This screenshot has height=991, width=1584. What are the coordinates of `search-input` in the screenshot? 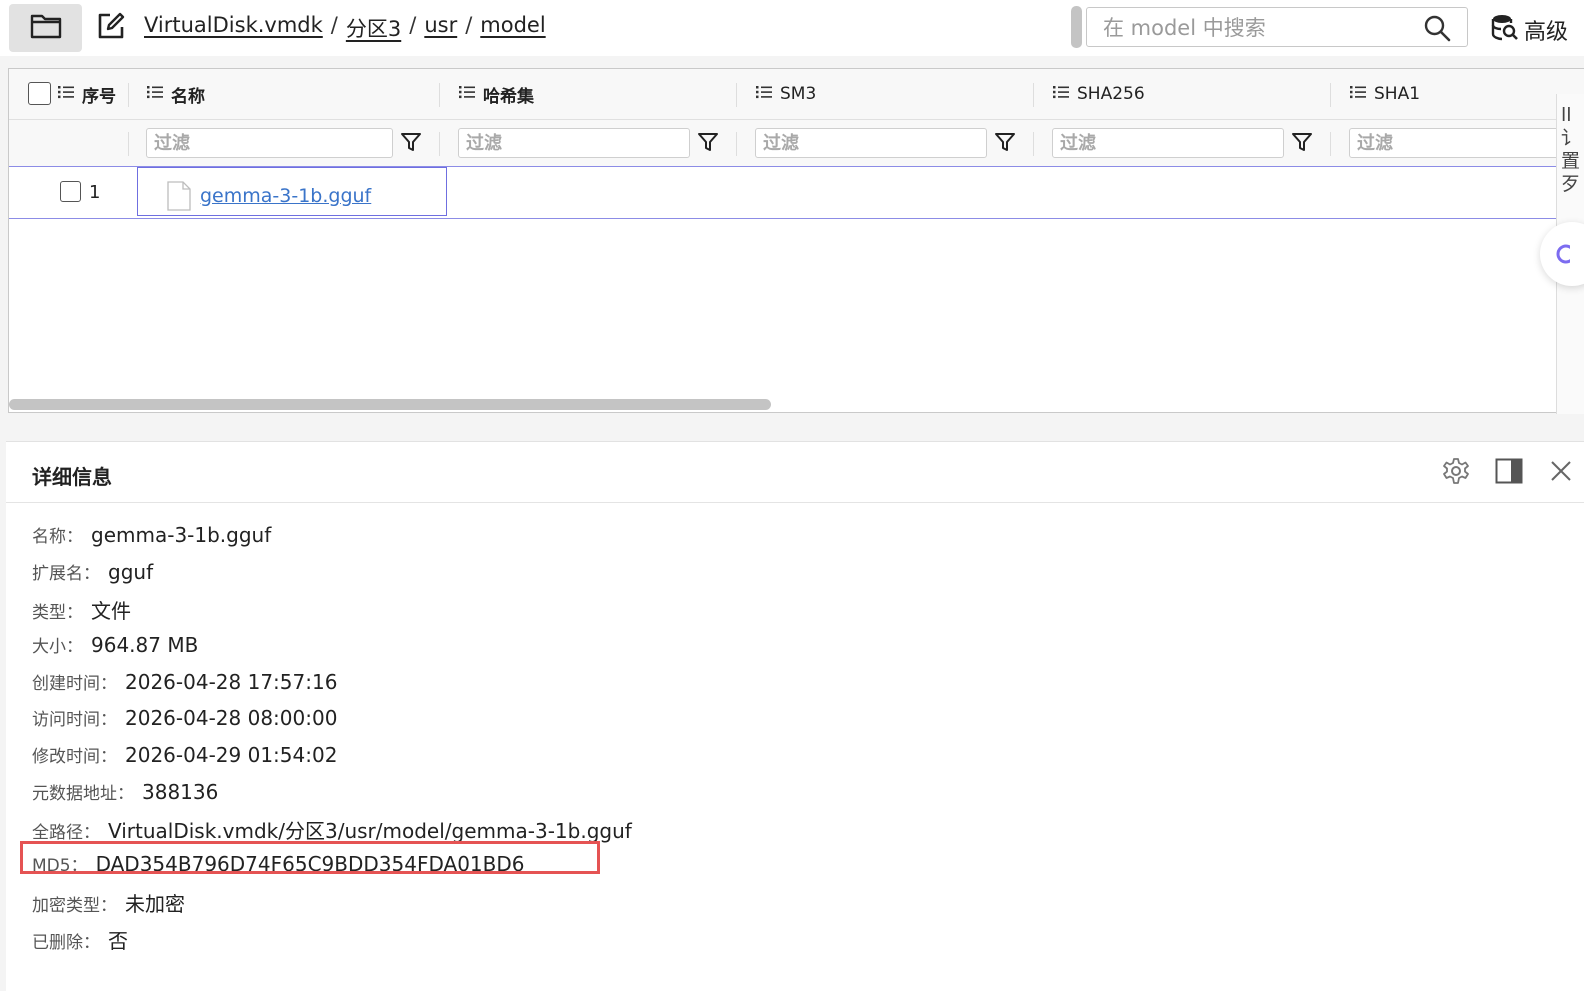 It's located at (1256, 28).